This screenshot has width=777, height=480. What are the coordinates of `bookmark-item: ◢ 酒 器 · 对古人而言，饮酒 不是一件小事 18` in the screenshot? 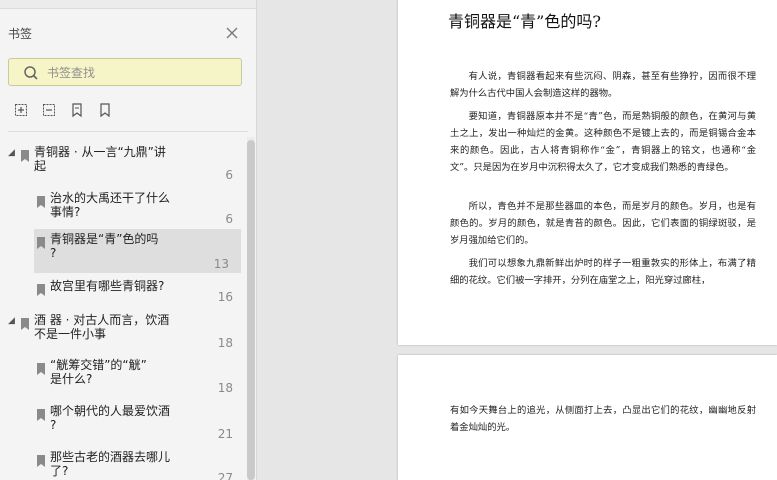 It's located at (122, 331).